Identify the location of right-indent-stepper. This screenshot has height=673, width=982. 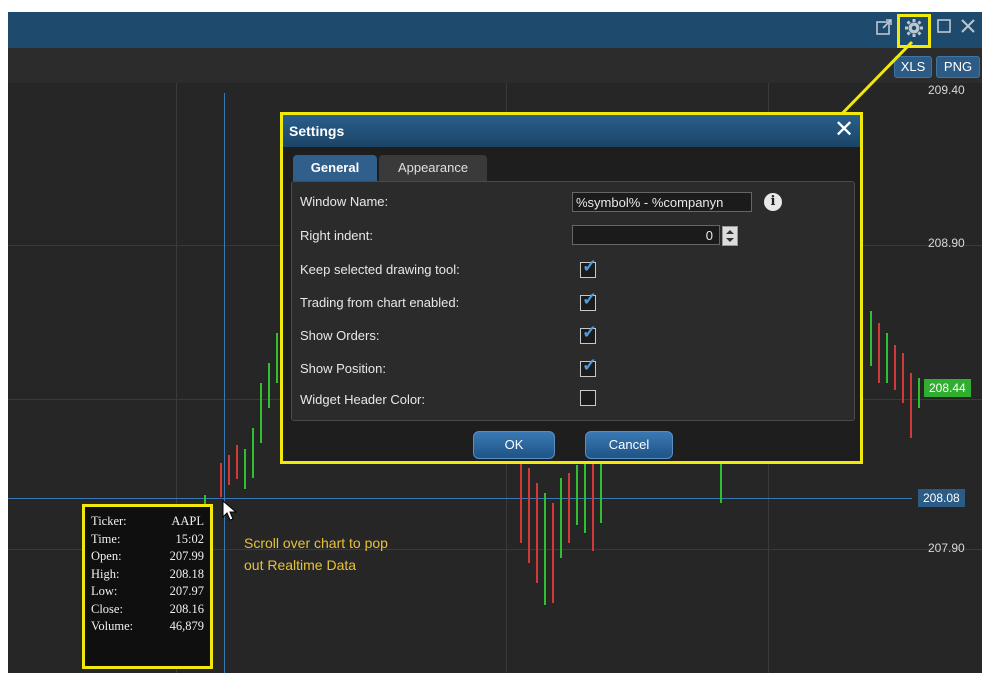
(730, 236).